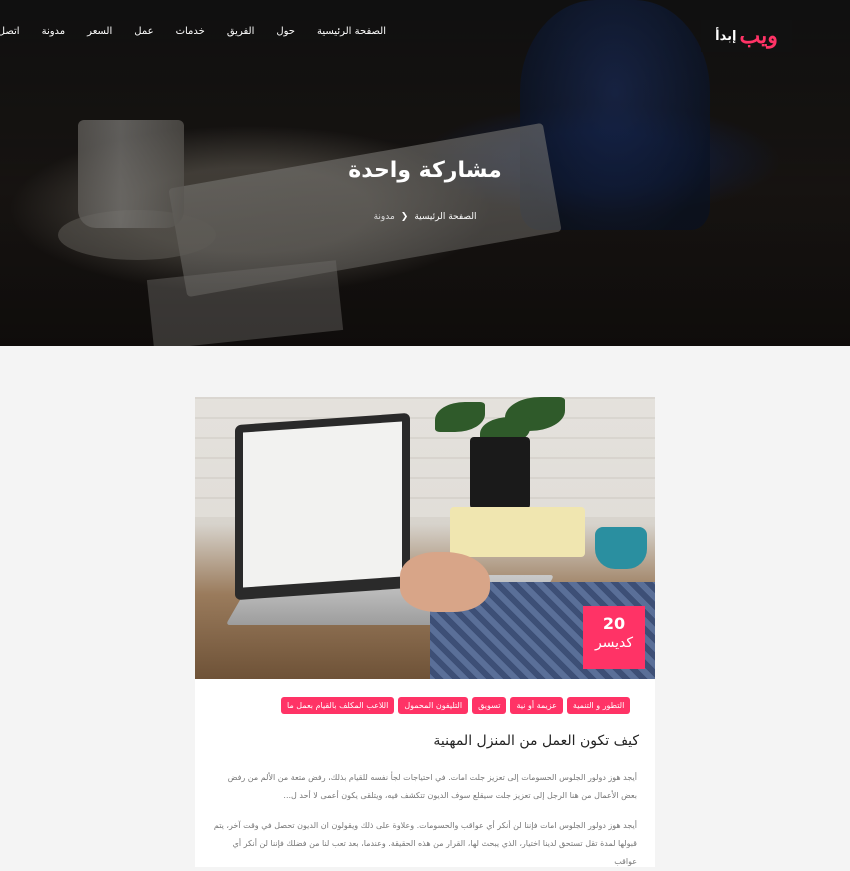  I want to click on image-plant-pot, so click(500, 473).